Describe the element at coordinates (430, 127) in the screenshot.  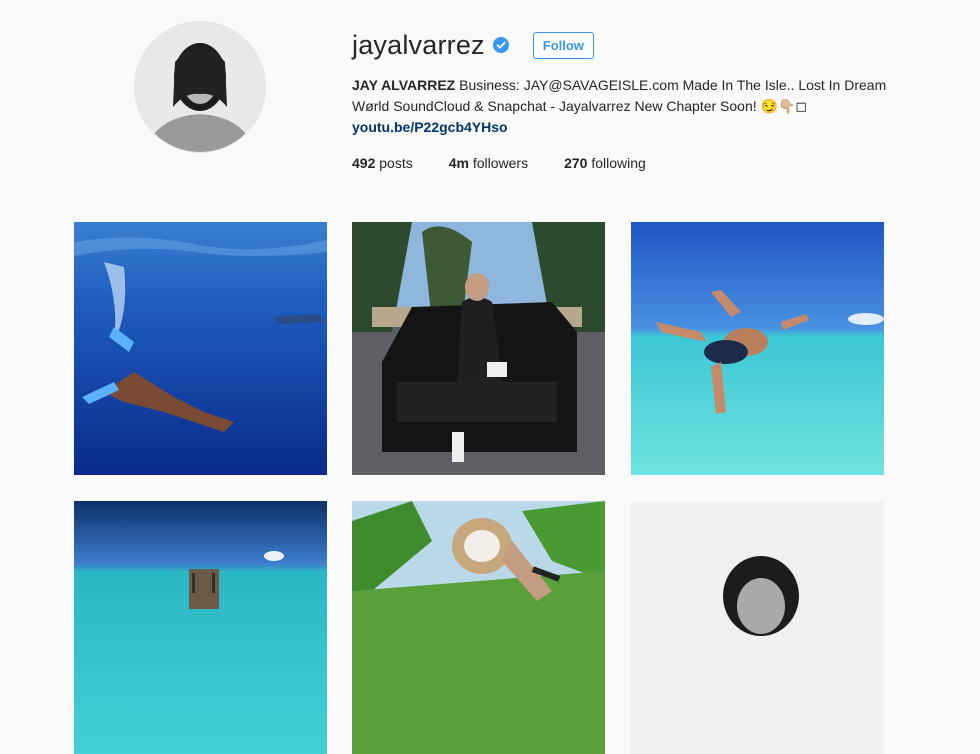
I see `bio-link: youtu.be/P22gcb4YHso` at that location.